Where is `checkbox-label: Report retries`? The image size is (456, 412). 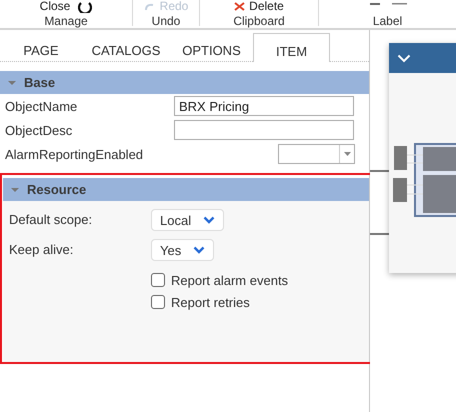 checkbox-label: Report retries is located at coordinates (210, 302).